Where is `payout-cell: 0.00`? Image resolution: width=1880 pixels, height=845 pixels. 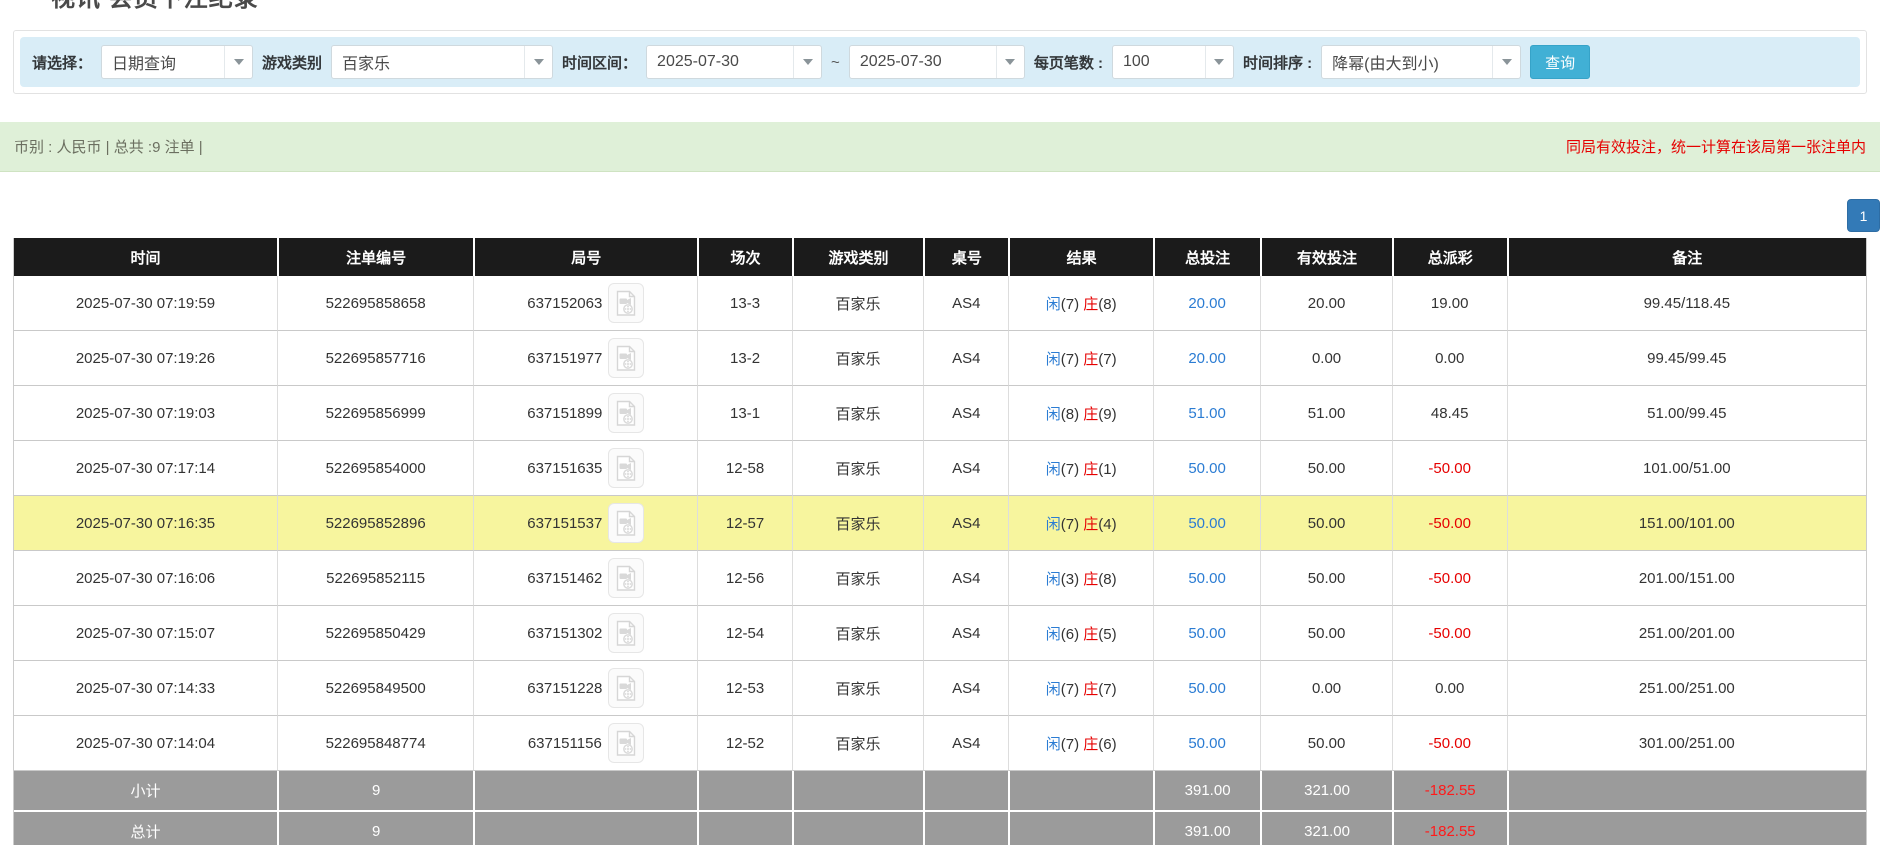
payout-cell: 0.00 is located at coordinates (1449, 358).